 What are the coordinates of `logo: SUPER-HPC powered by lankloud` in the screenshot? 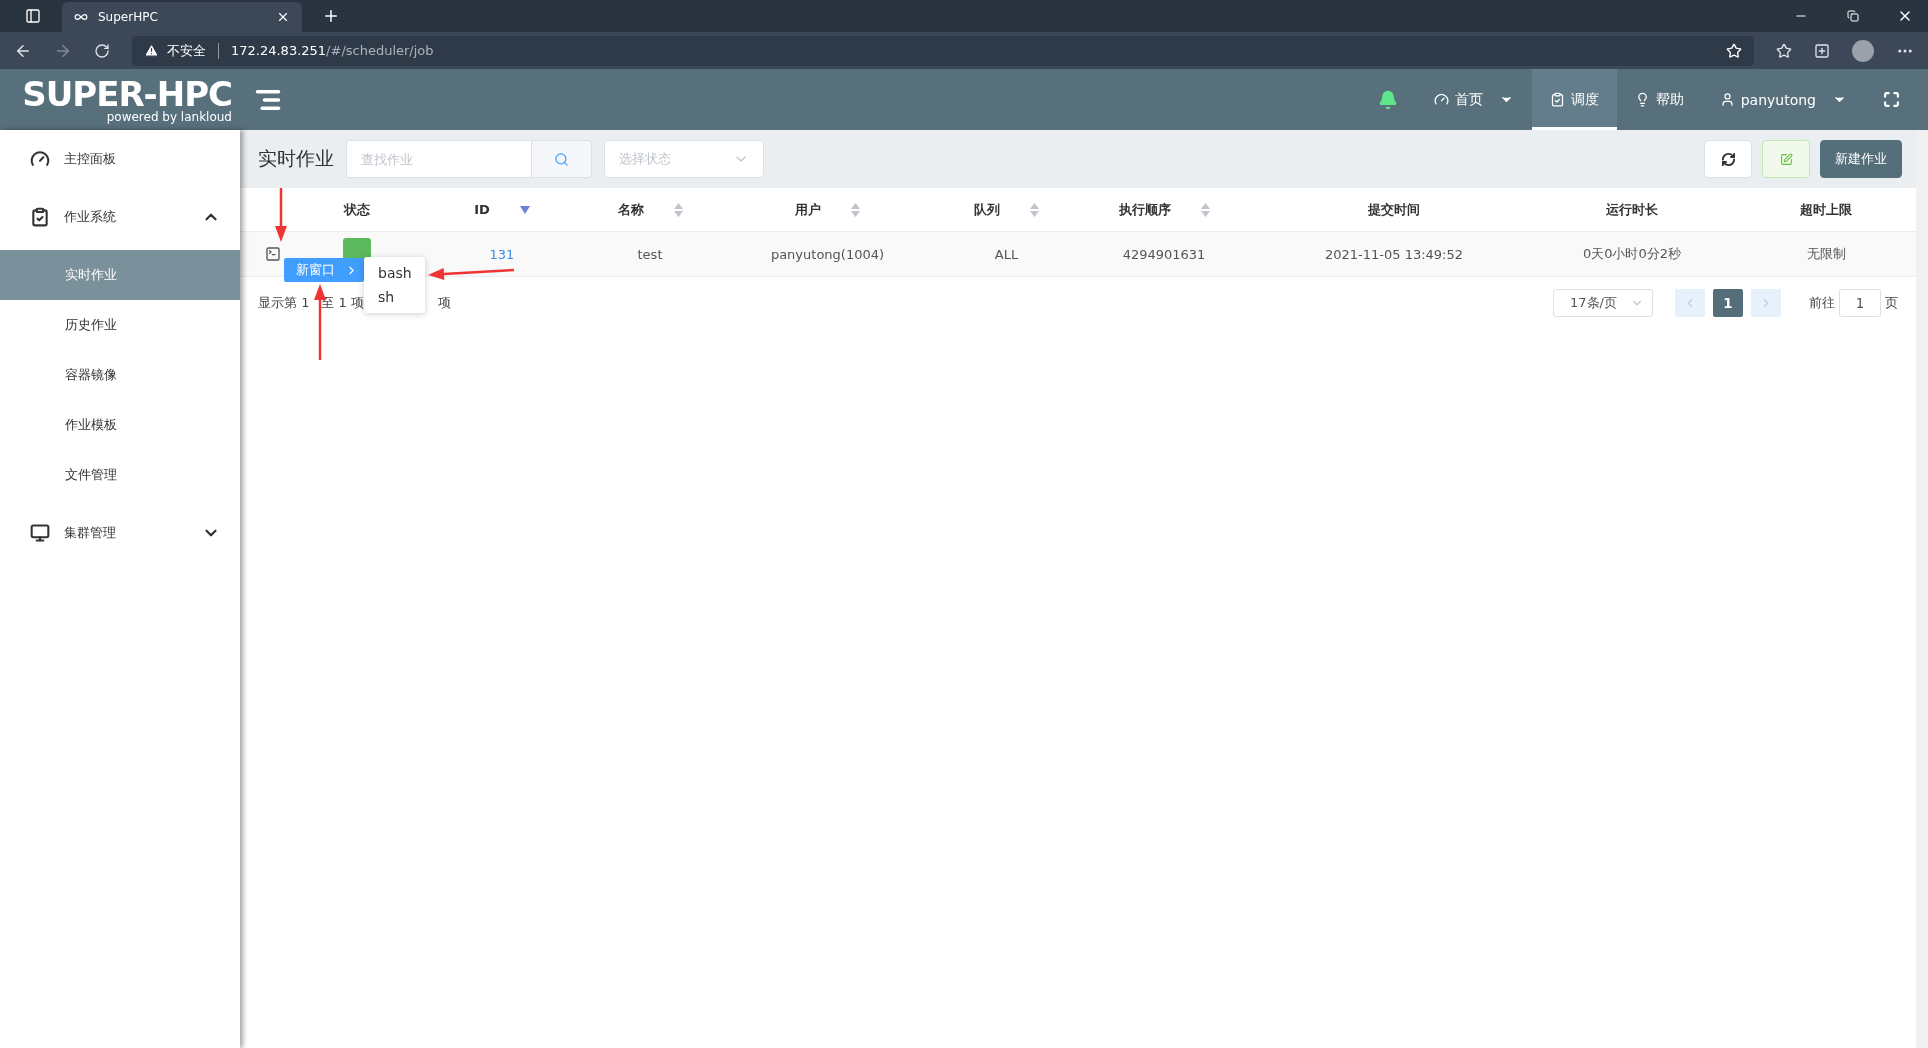 It's located at (127, 99).